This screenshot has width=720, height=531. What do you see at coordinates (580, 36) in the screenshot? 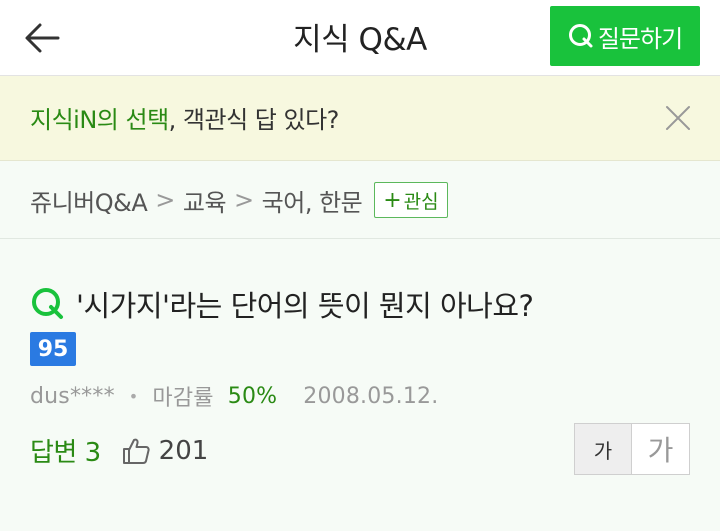
I see `q-icon` at bounding box center [580, 36].